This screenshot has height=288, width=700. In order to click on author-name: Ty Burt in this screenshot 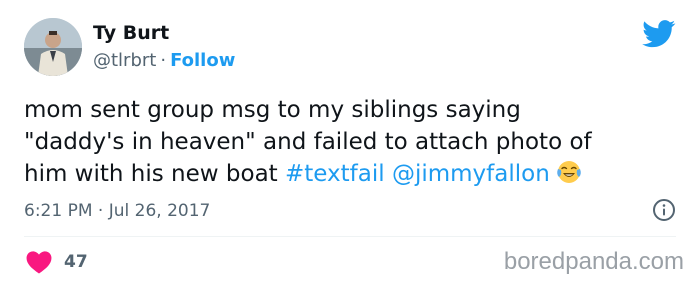, I will do `click(131, 33)`.